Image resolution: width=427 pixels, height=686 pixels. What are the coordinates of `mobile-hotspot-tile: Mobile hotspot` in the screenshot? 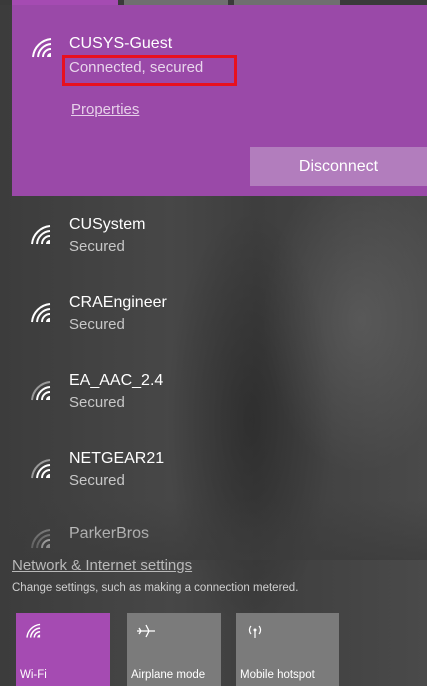 It's located at (287, 649).